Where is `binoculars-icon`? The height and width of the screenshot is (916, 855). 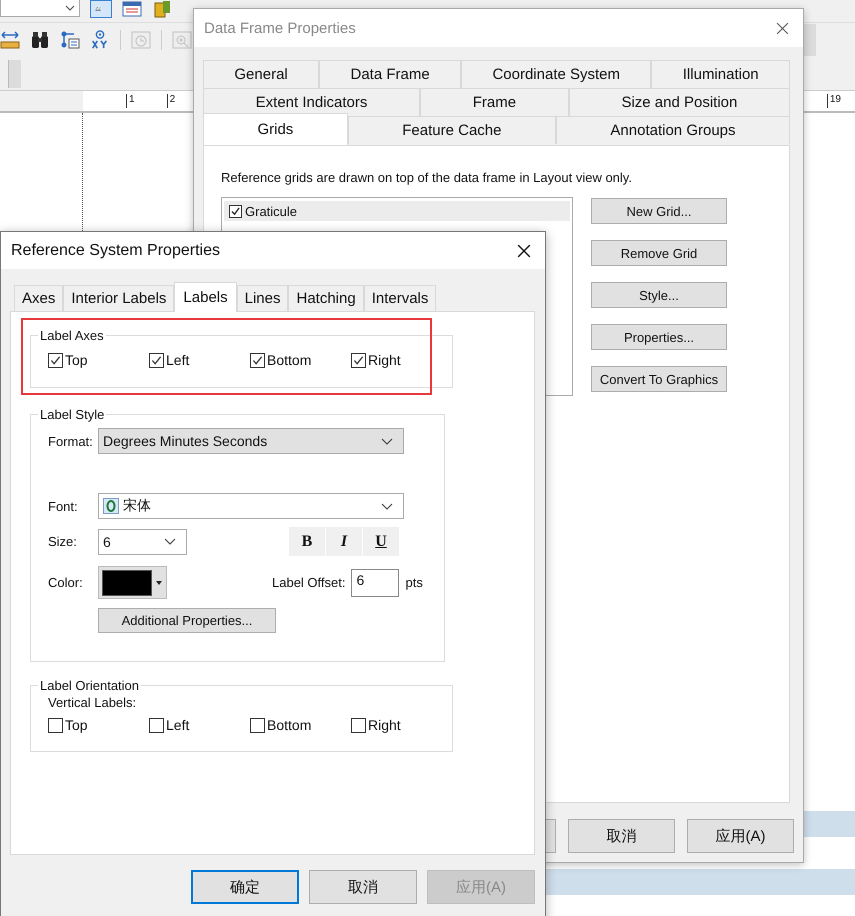 binoculars-icon is located at coordinates (40, 40).